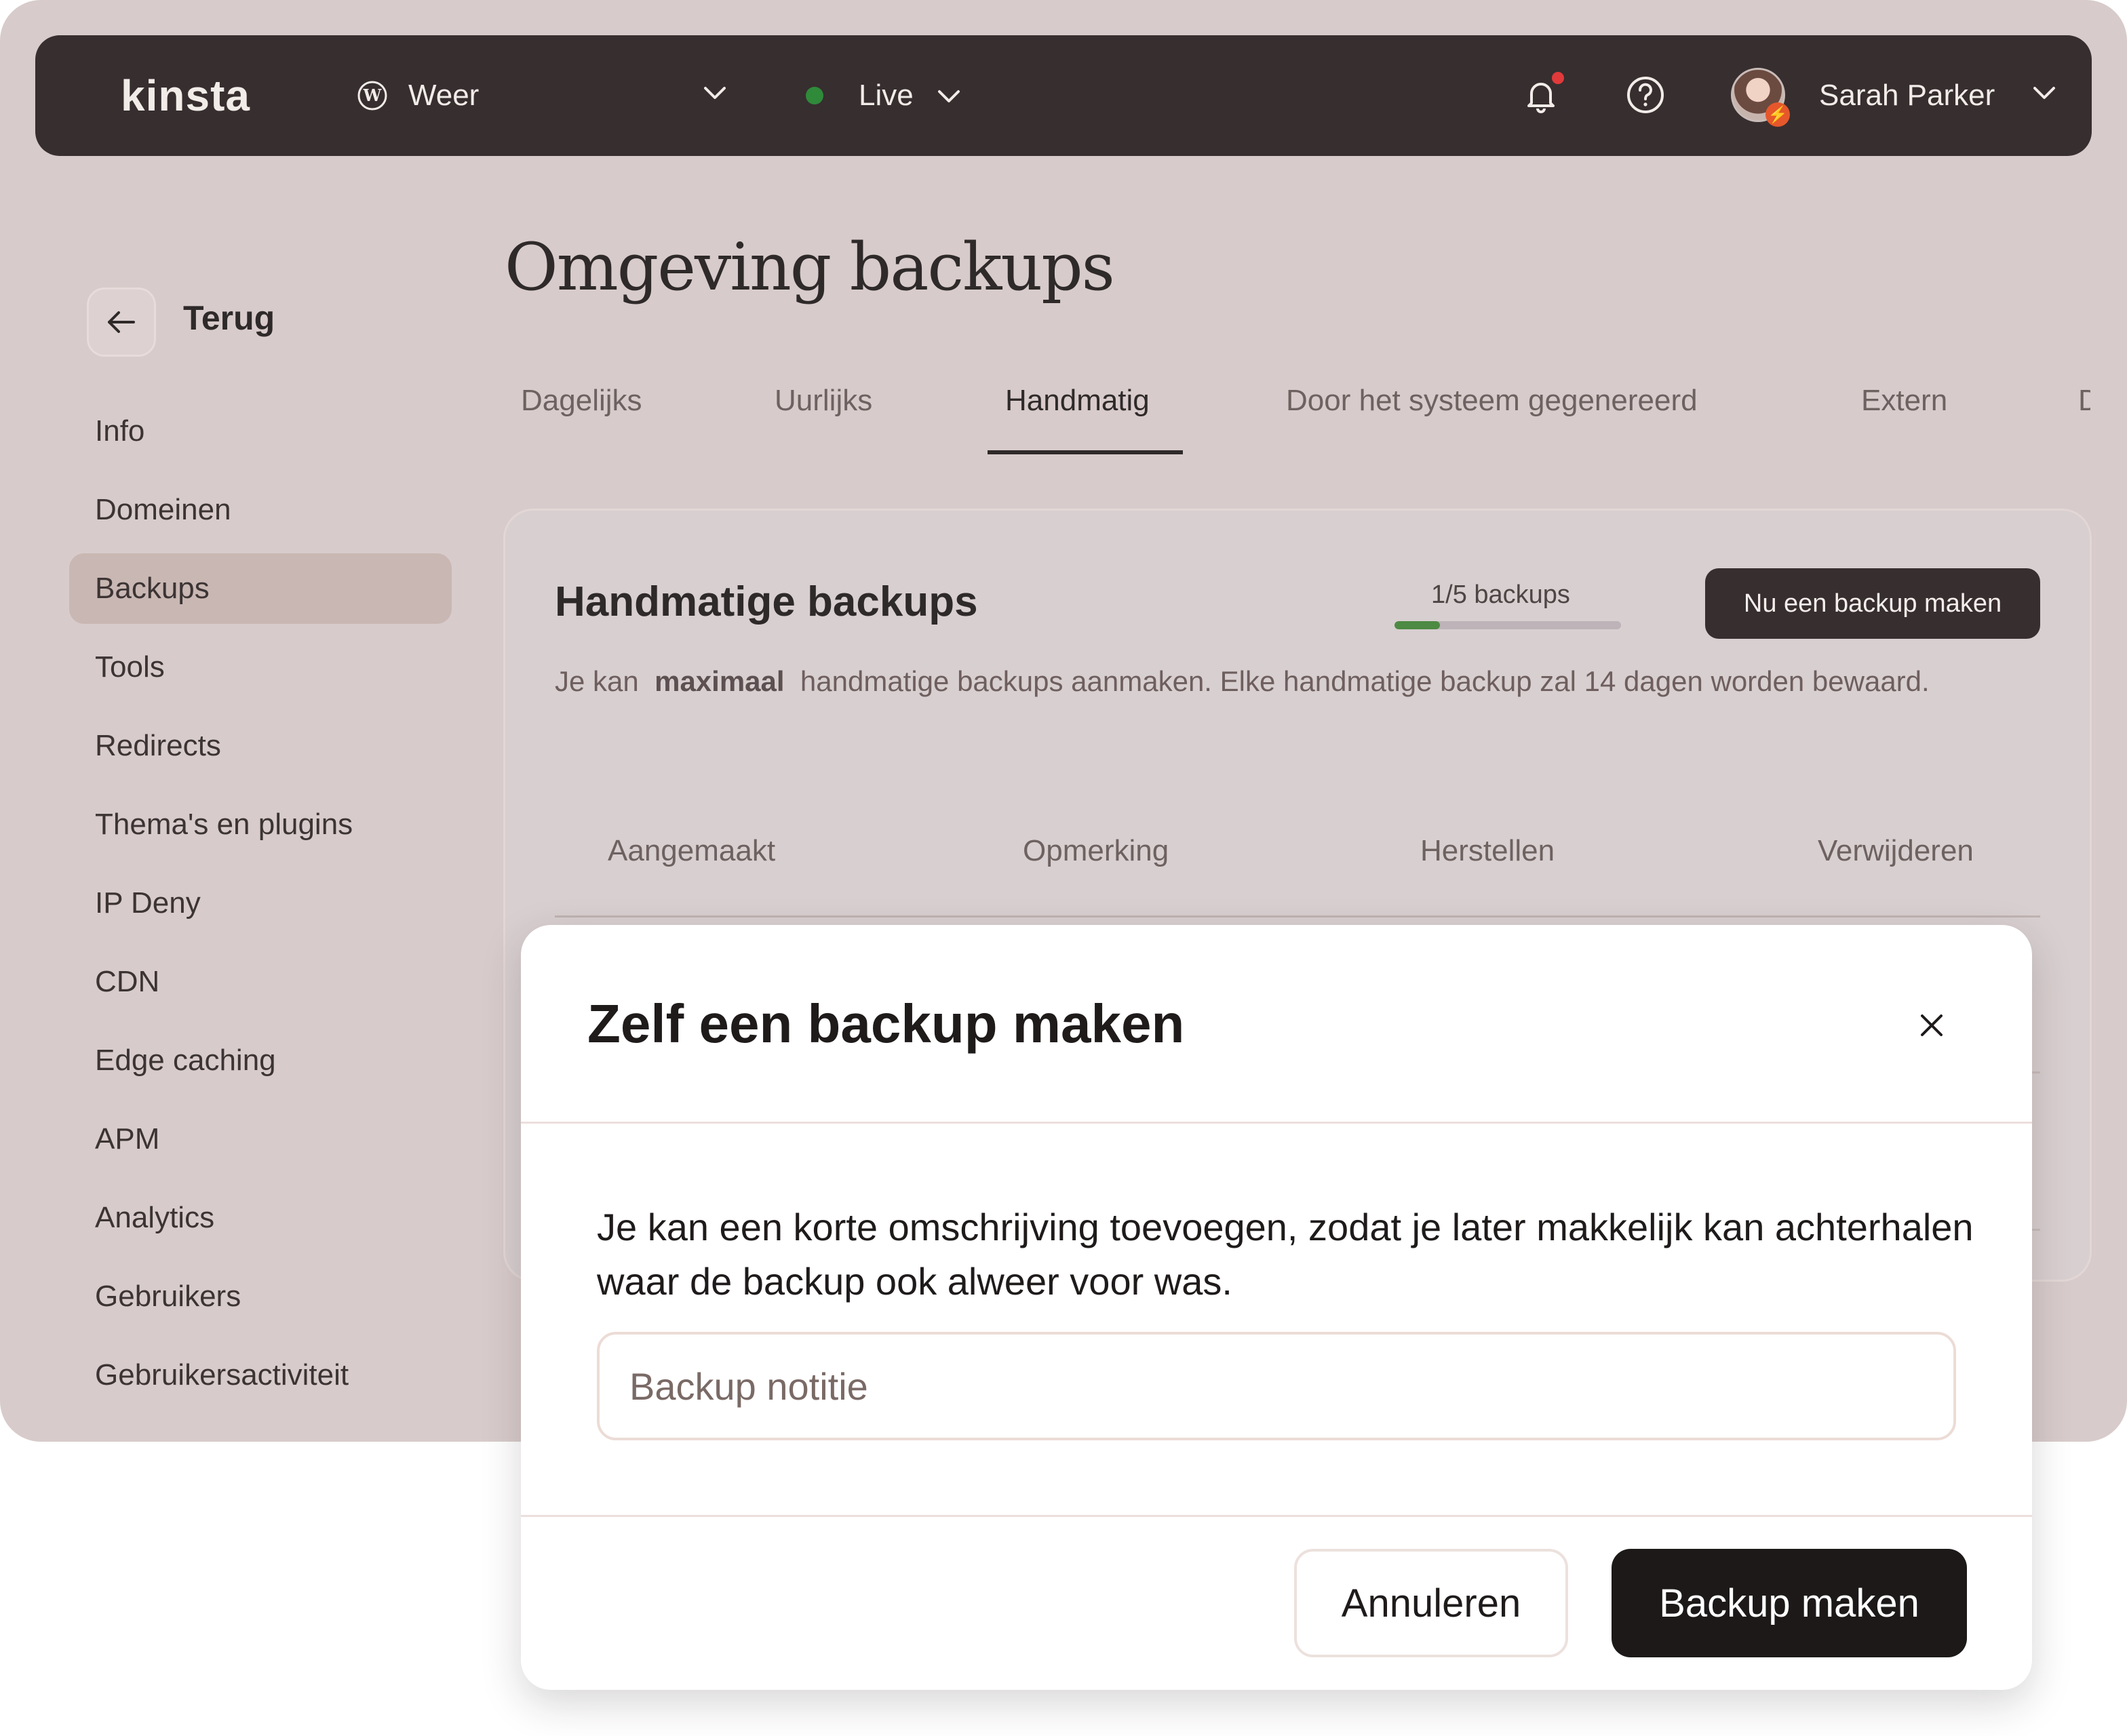 Image resolution: width=2127 pixels, height=1736 pixels. What do you see at coordinates (2084, 401) in the screenshot?
I see `tab-more: D` at bounding box center [2084, 401].